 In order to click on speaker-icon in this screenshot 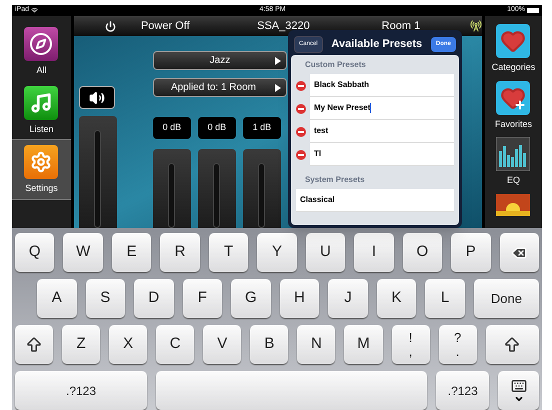, I will do `click(96, 98)`.